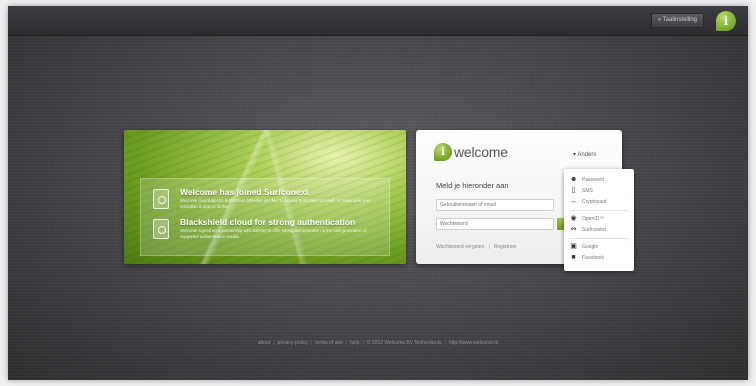  I want to click on openid-icon: ◉, so click(573, 218).